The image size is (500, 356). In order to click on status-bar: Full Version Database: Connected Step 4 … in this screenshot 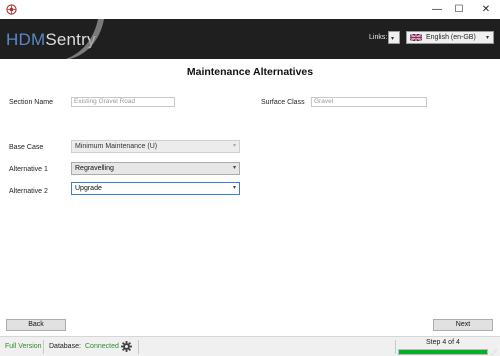, I will do `click(250, 346)`.